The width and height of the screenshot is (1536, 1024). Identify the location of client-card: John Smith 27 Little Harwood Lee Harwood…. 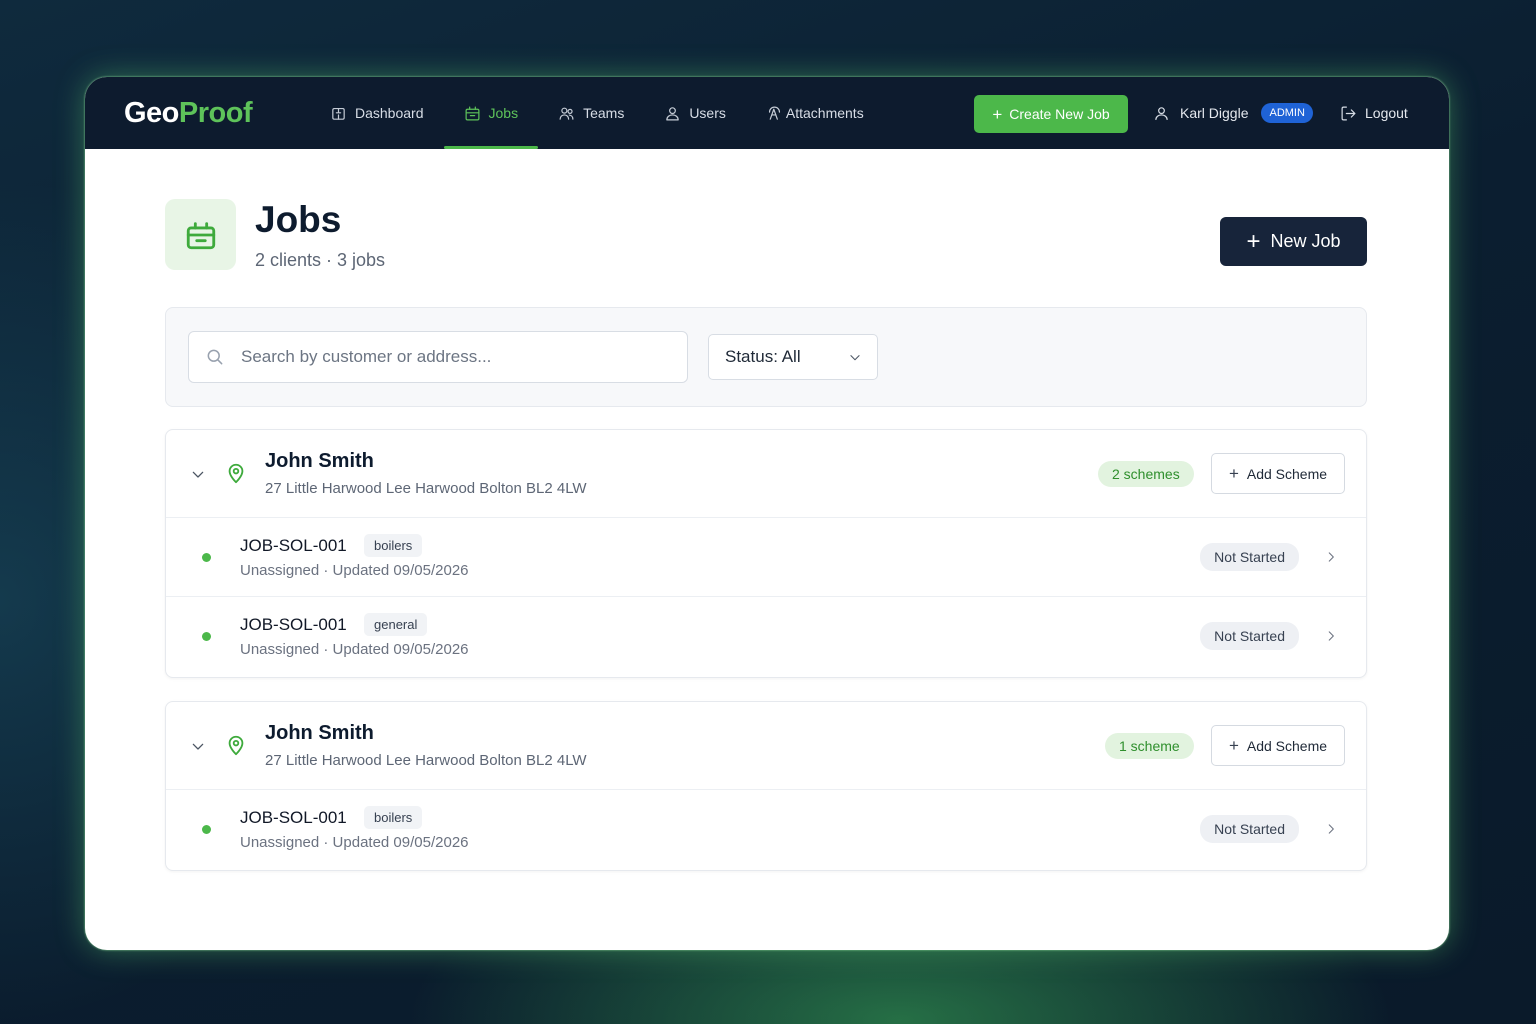
(766, 786).